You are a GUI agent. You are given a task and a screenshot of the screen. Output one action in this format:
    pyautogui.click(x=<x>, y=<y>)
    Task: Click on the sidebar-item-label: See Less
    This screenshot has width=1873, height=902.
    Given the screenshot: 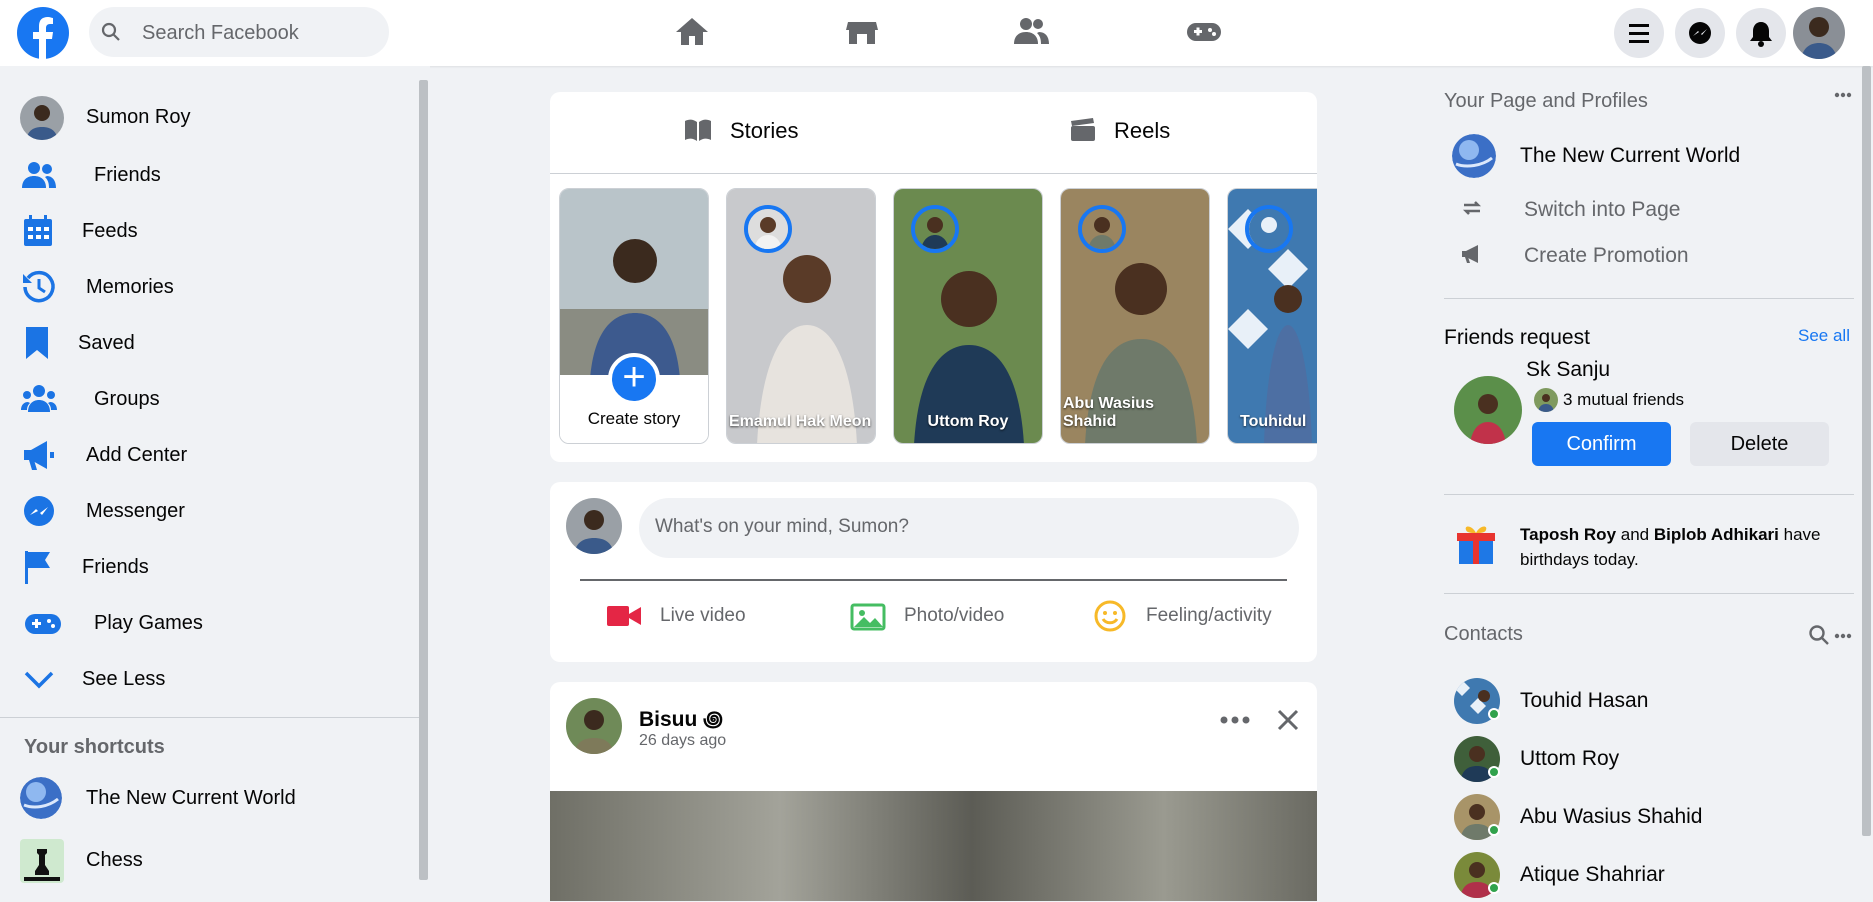 What is the action you would take?
    pyautogui.click(x=124, y=679)
    